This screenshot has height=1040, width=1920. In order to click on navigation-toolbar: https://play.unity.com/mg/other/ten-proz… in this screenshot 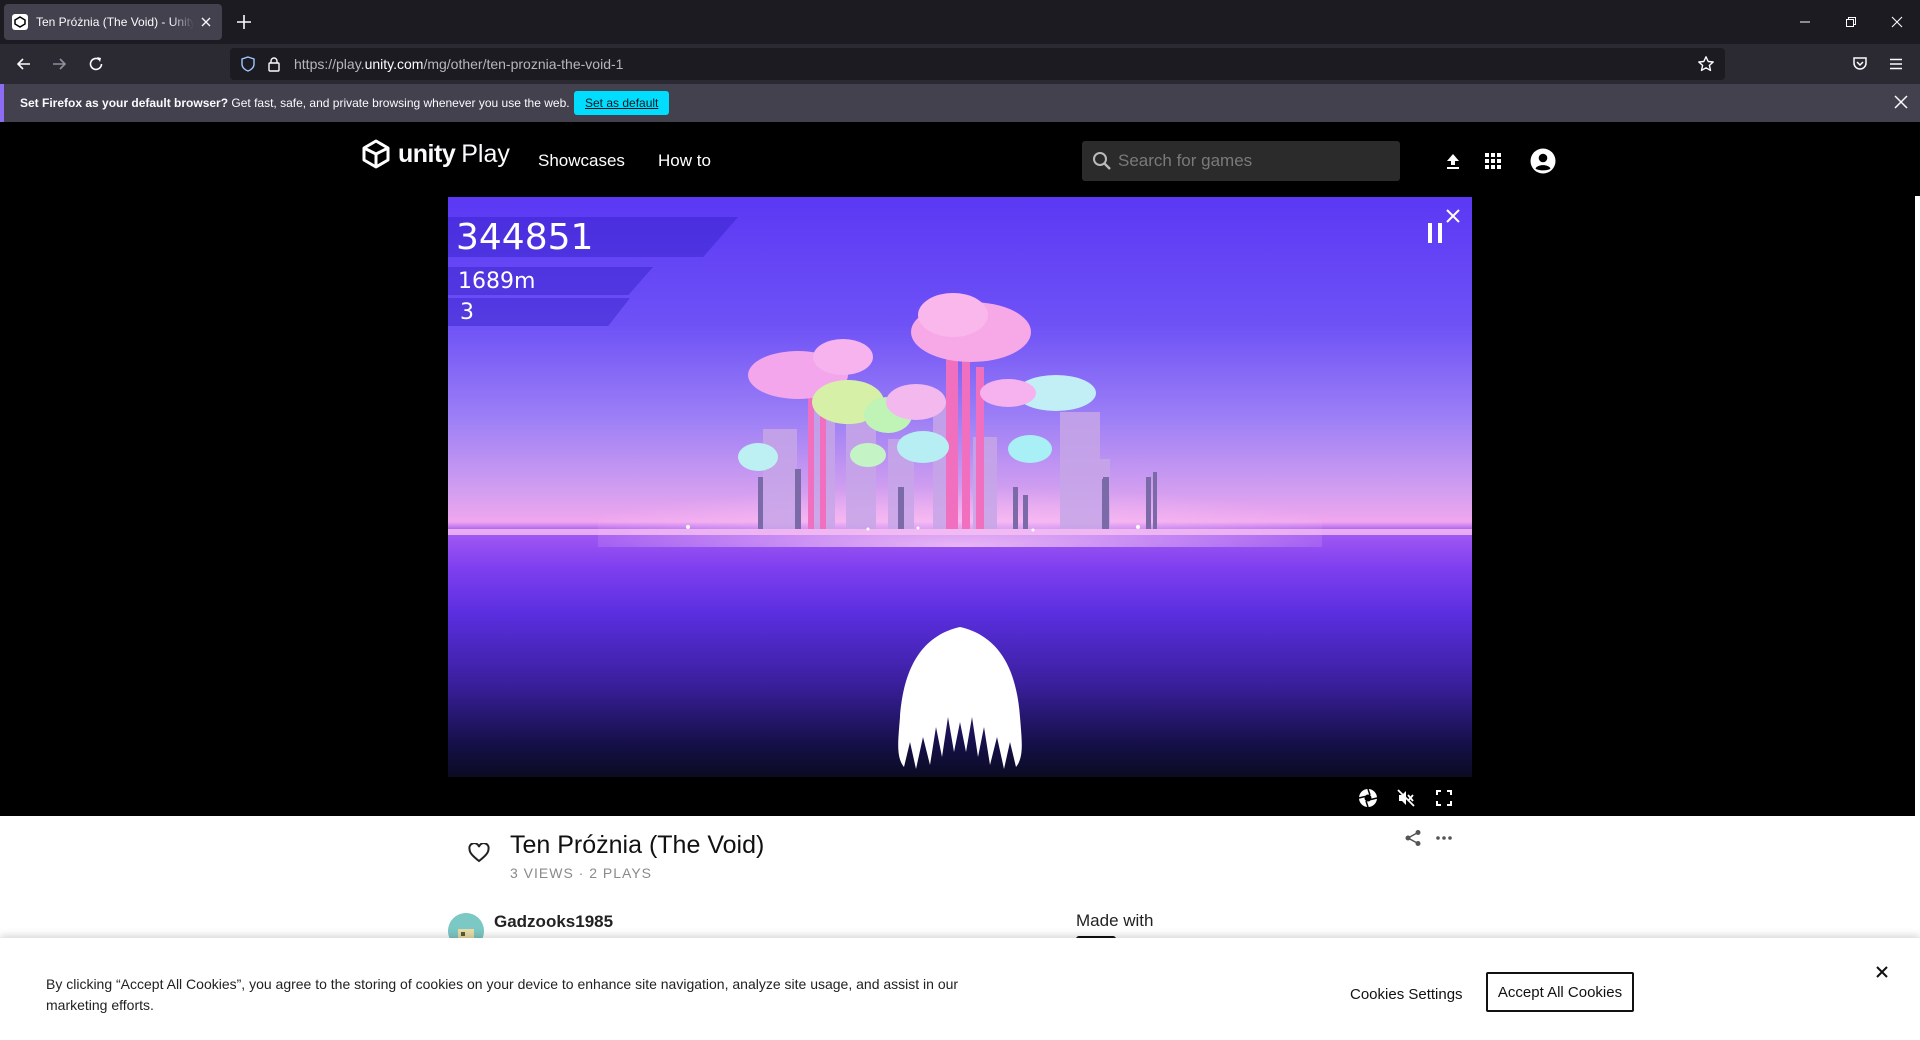, I will do `click(960, 64)`.